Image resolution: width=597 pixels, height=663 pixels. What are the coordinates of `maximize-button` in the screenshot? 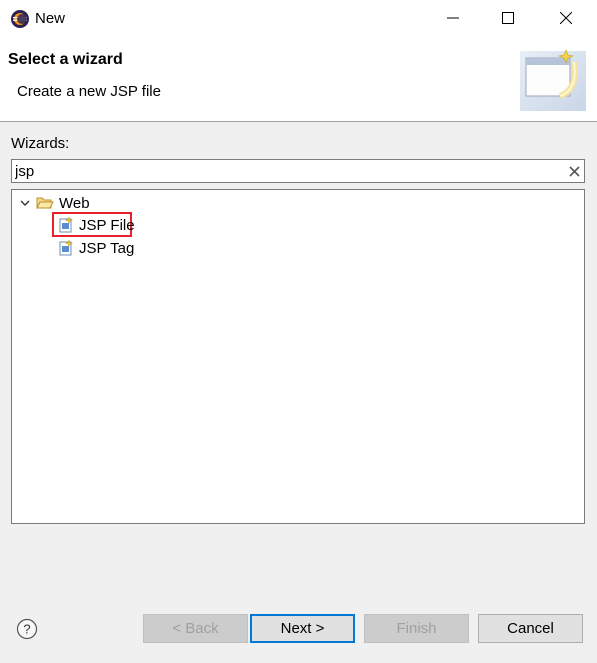 It's located at (508, 19).